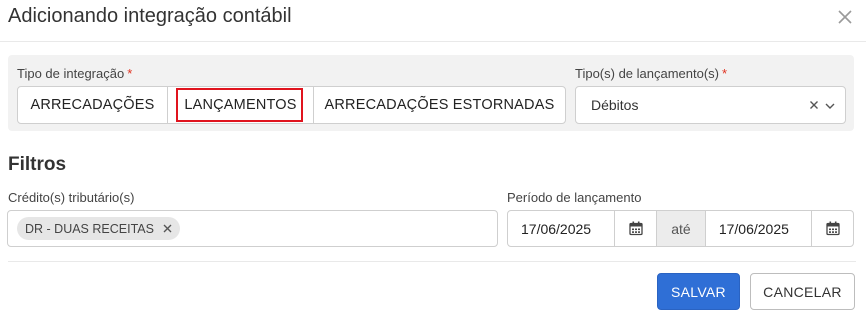 The width and height of the screenshot is (866, 317). I want to click on save-button: SALVAR, so click(698, 291).